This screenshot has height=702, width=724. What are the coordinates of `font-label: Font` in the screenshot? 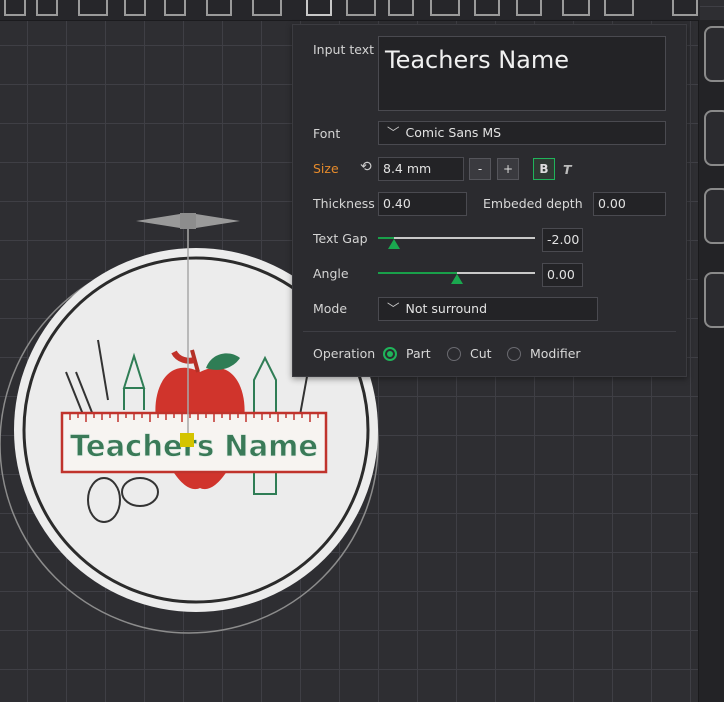 It's located at (327, 133).